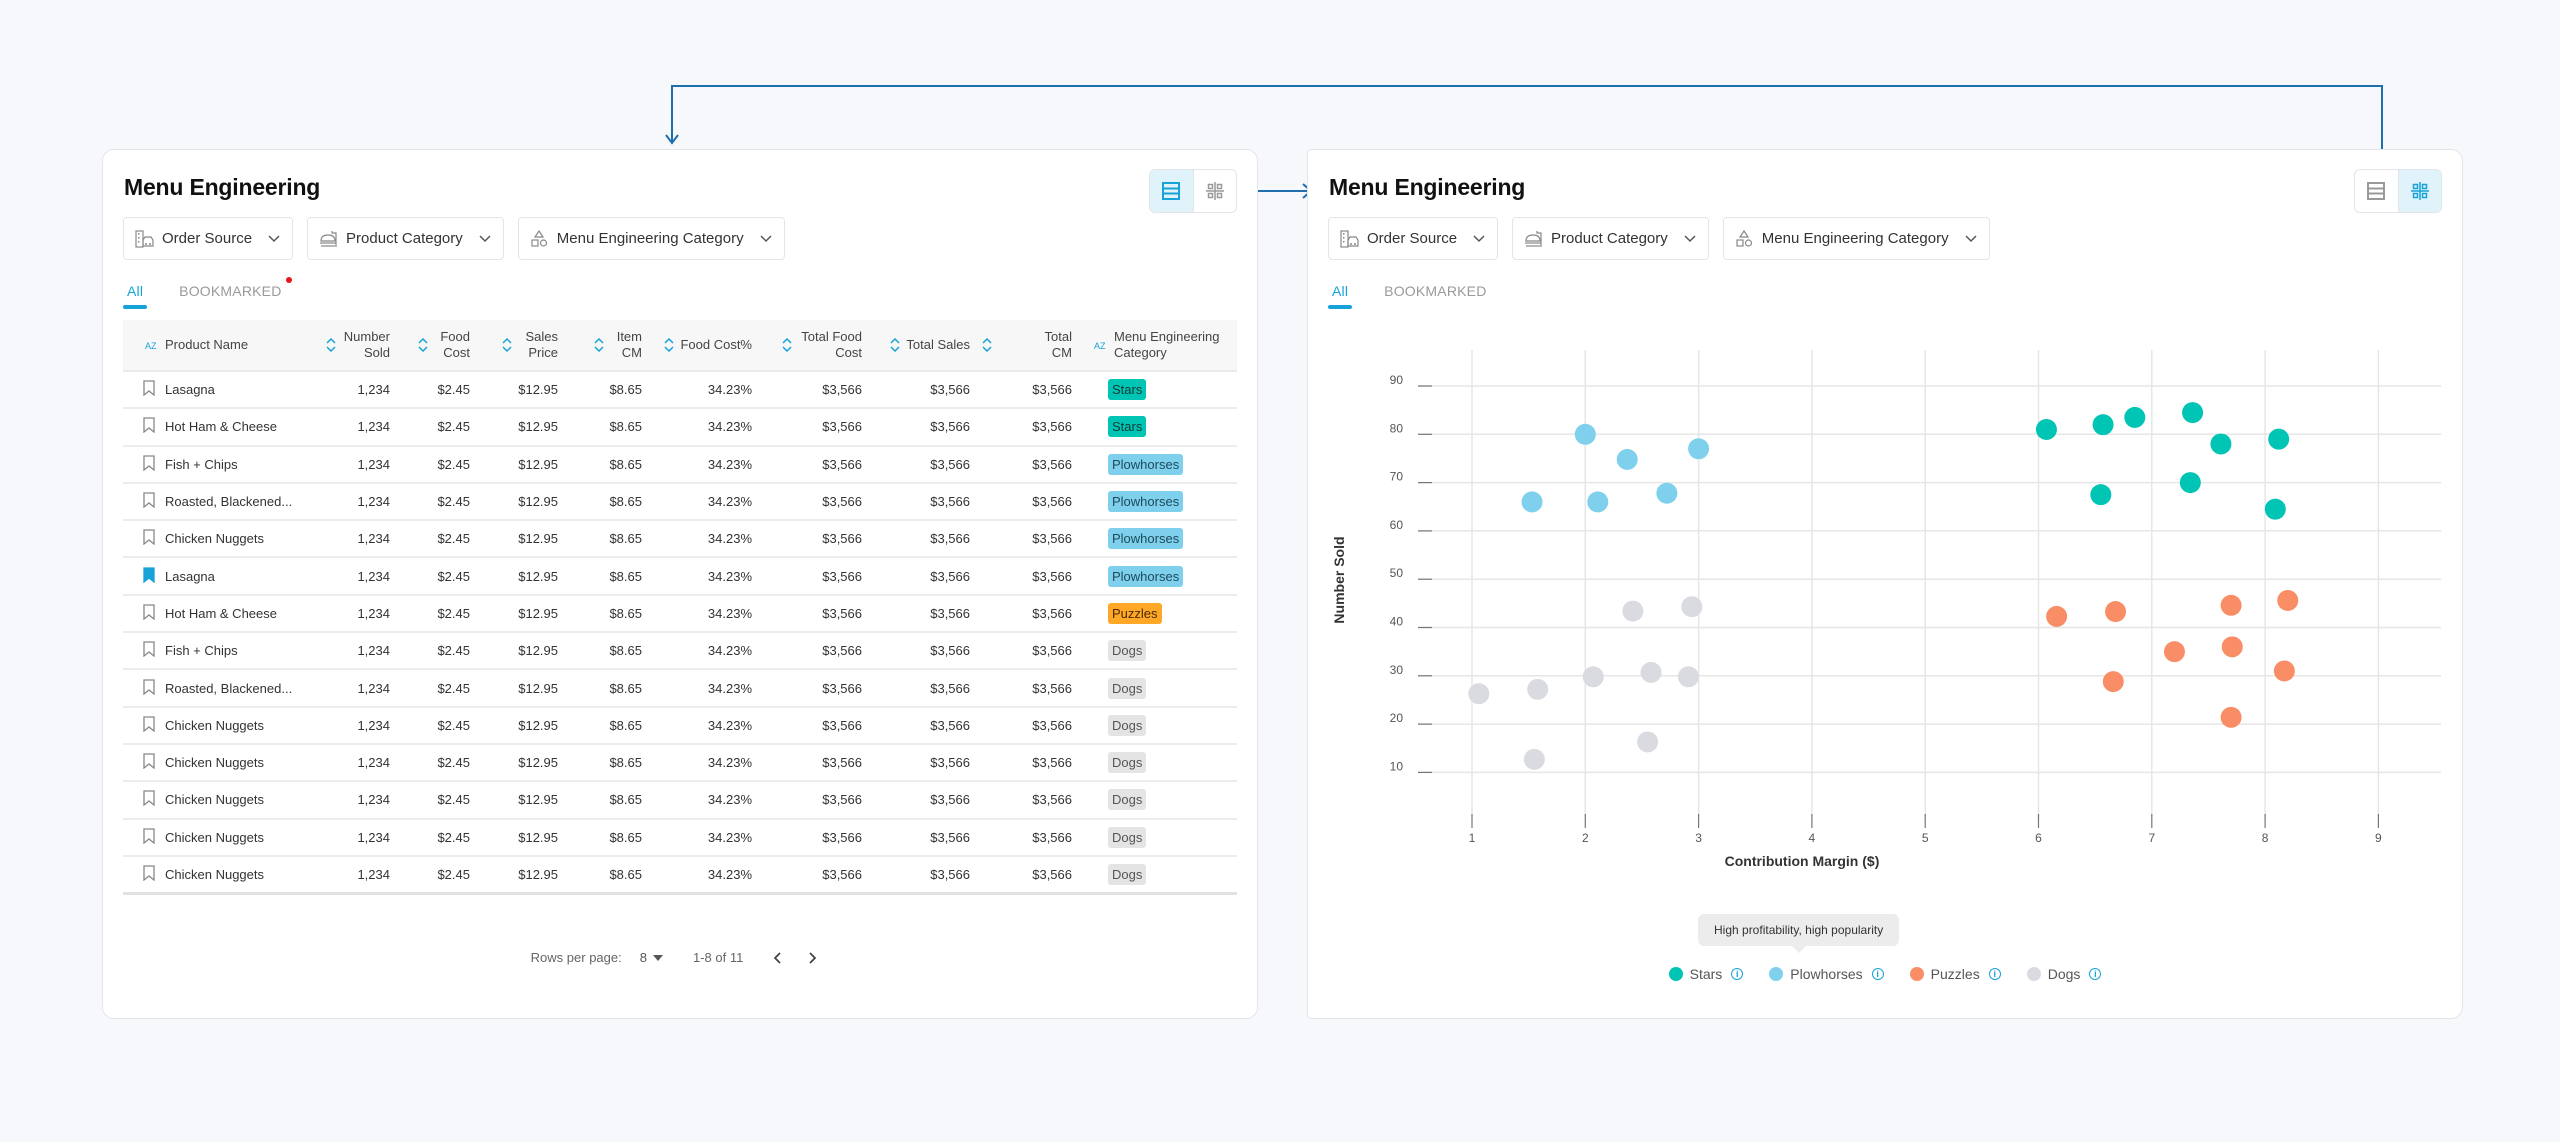  I want to click on legend-item-plowhorses: Plowhorses i, so click(1826, 974).